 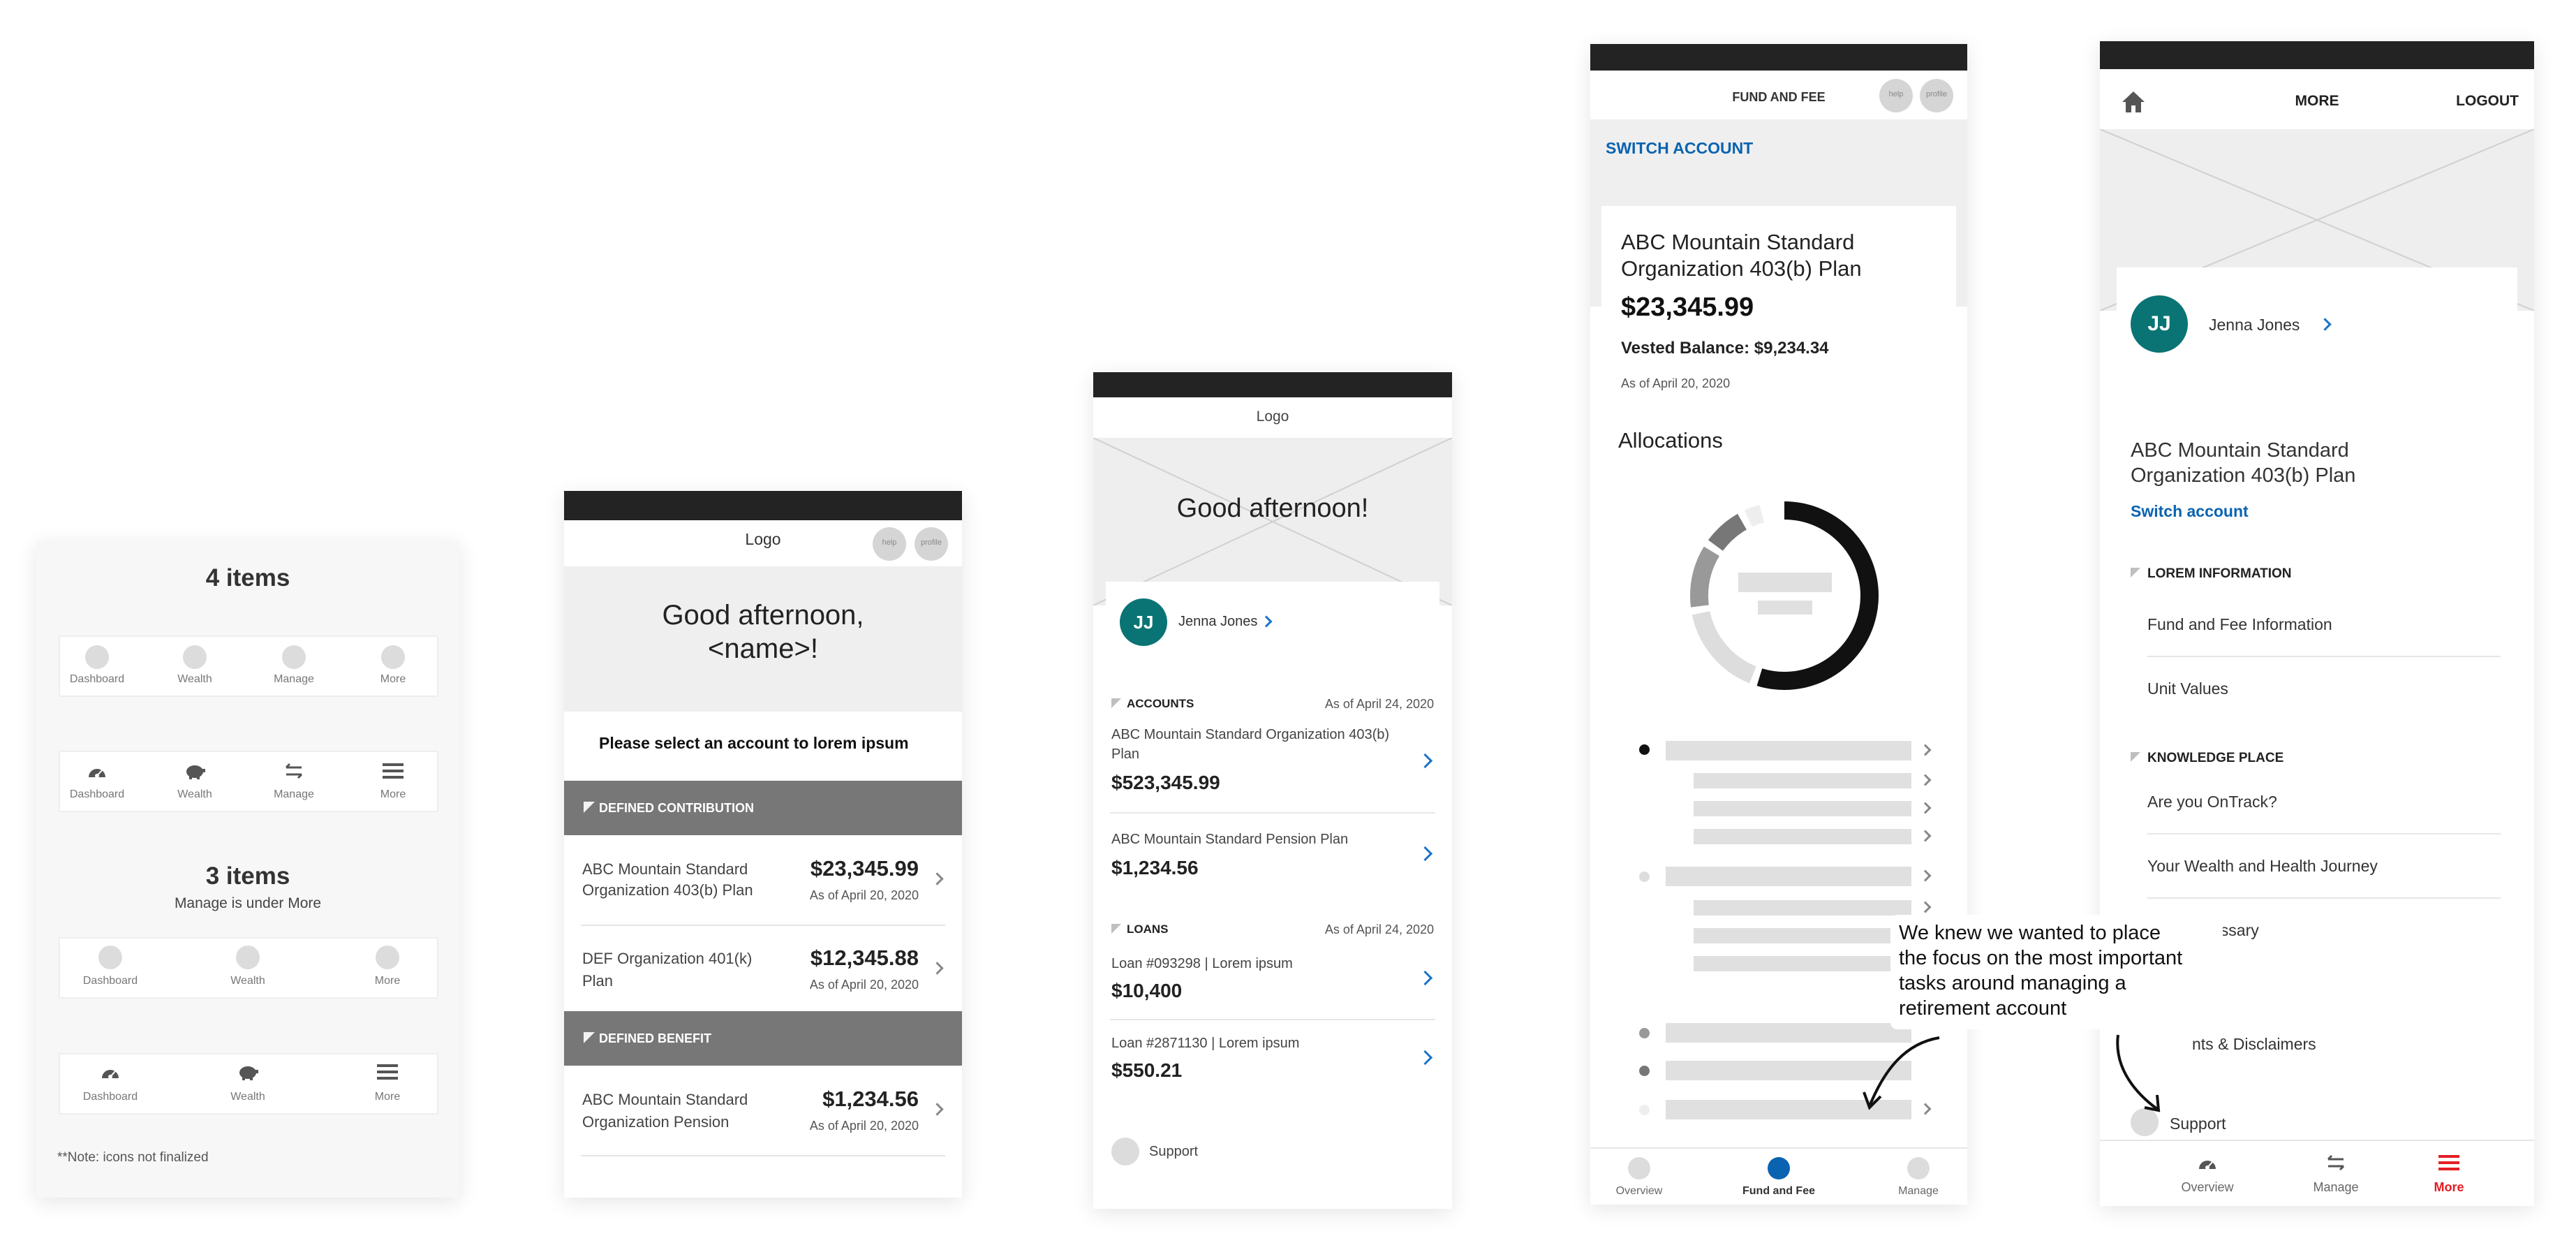 What do you see at coordinates (667, 890) in the screenshot?
I see `account-name: Organization 403(b) Plan` at bounding box center [667, 890].